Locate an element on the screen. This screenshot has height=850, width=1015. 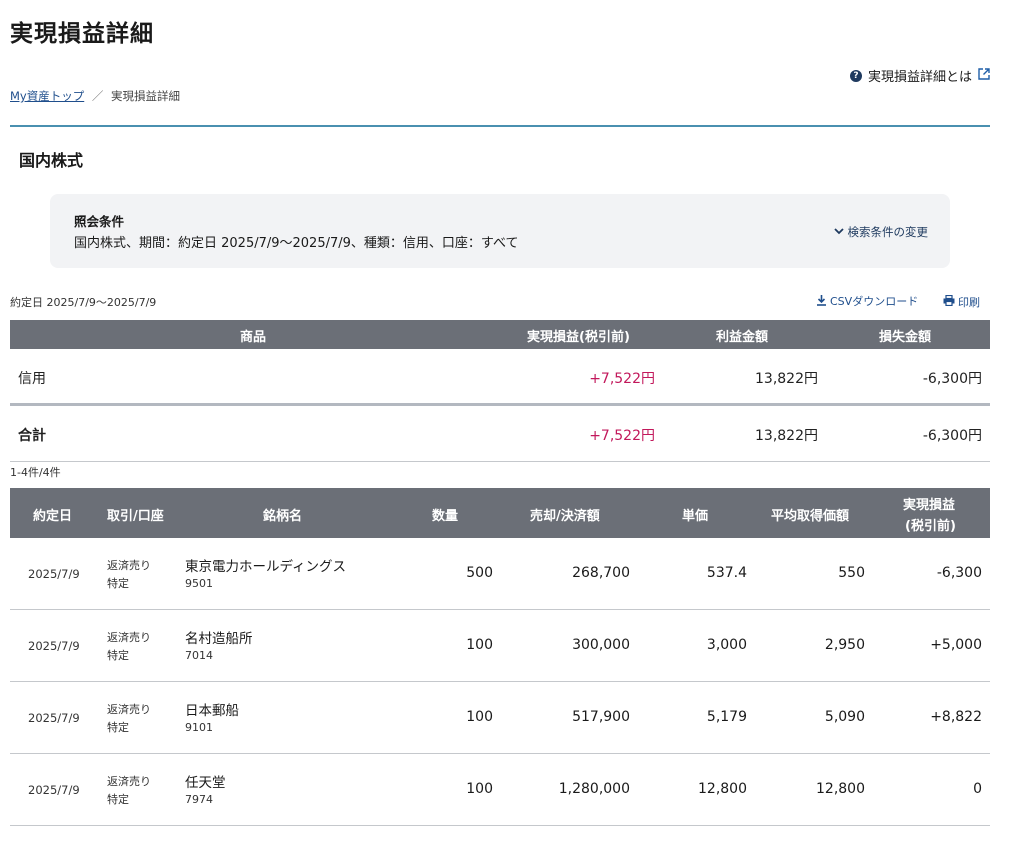
help-link: ? 実現損益詳細とは is located at coordinates (919, 75).